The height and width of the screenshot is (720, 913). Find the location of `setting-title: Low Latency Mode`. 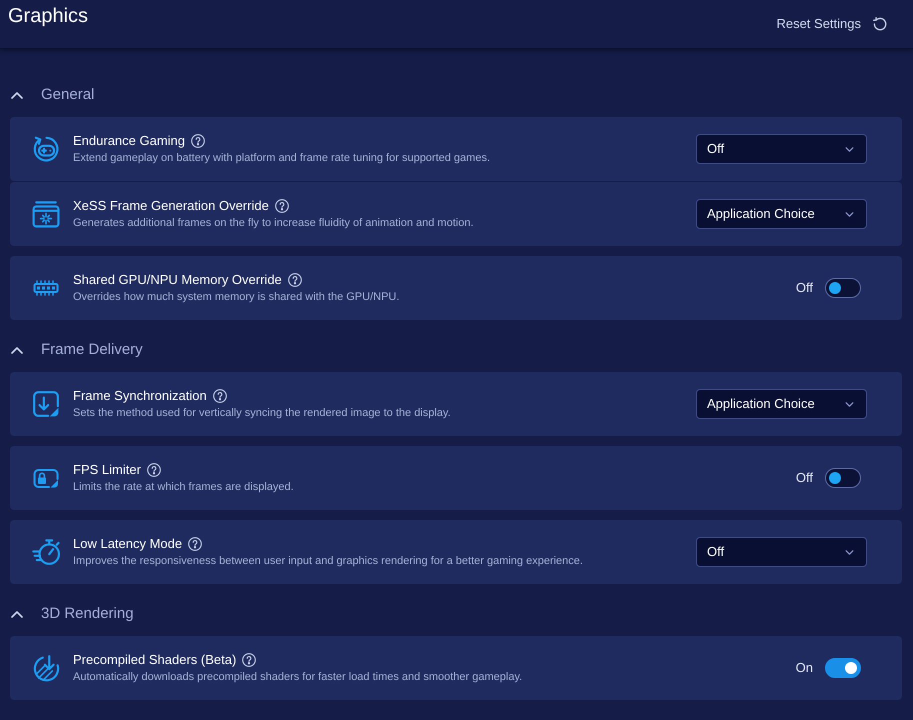

setting-title: Low Latency Mode is located at coordinates (127, 544).